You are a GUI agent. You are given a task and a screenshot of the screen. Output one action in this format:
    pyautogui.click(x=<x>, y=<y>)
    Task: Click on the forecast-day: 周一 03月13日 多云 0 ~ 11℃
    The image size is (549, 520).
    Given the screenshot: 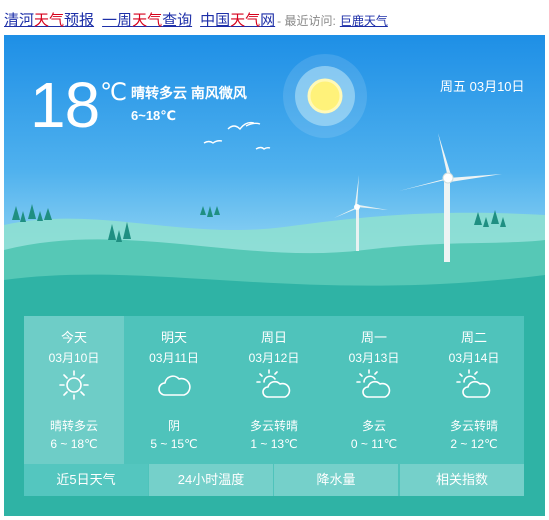 What is the action you would take?
    pyautogui.click(x=374, y=390)
    